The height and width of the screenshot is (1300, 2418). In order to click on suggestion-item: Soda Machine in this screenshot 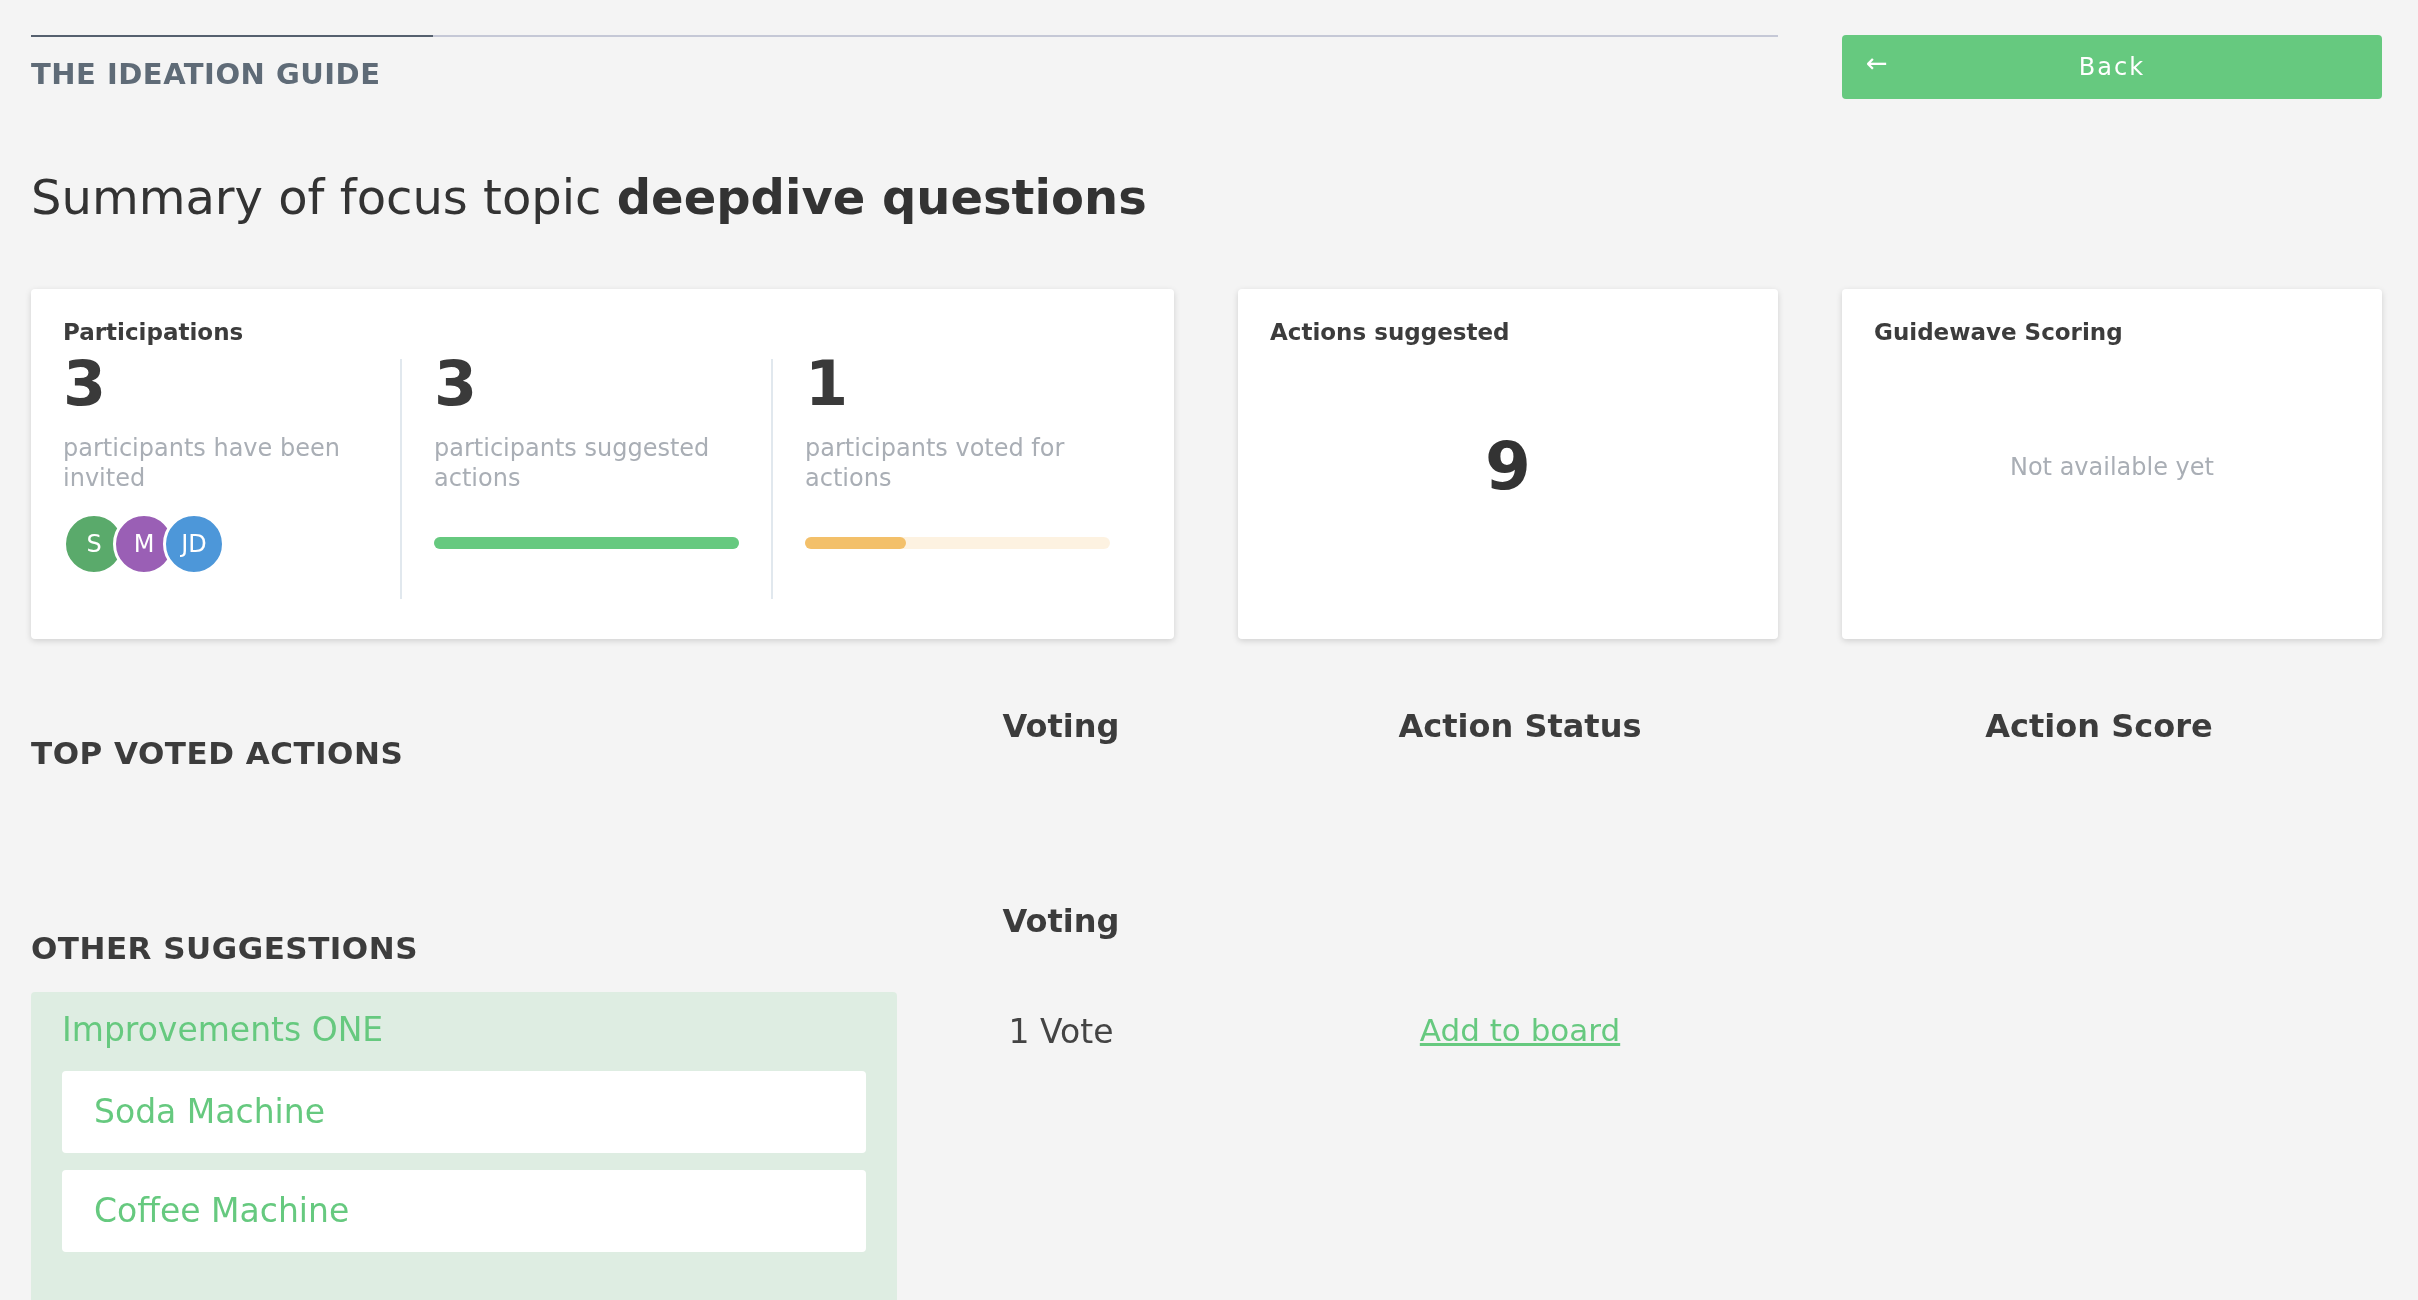, I will do `click(464, 1111)`.